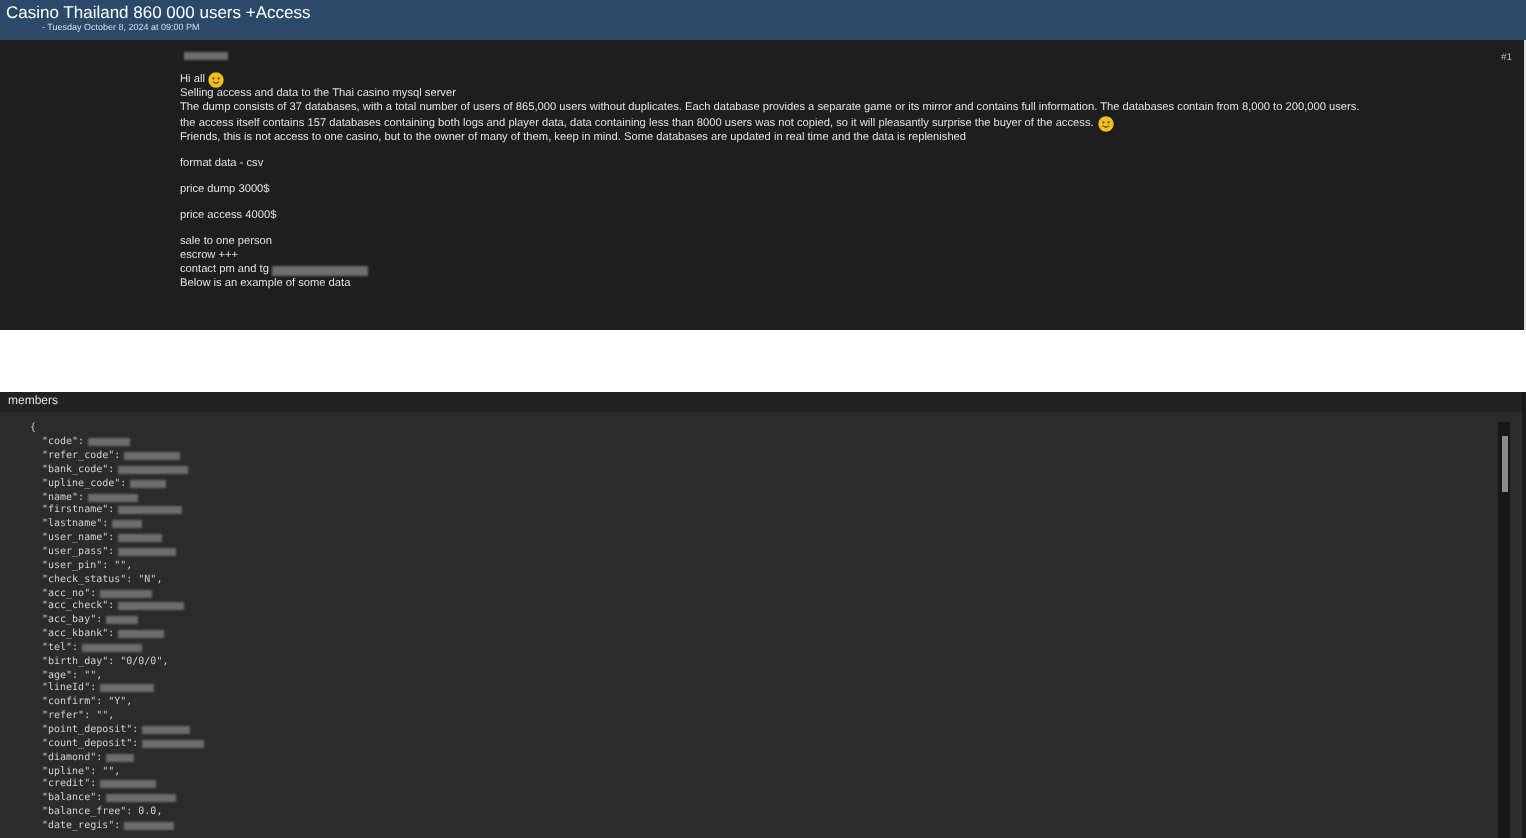 This screenshot has height=838, width=1526. What do you see at coordinates (1504, 630) in the screenshot?
I see `scrollbar` at bounding box center [1504, 630].